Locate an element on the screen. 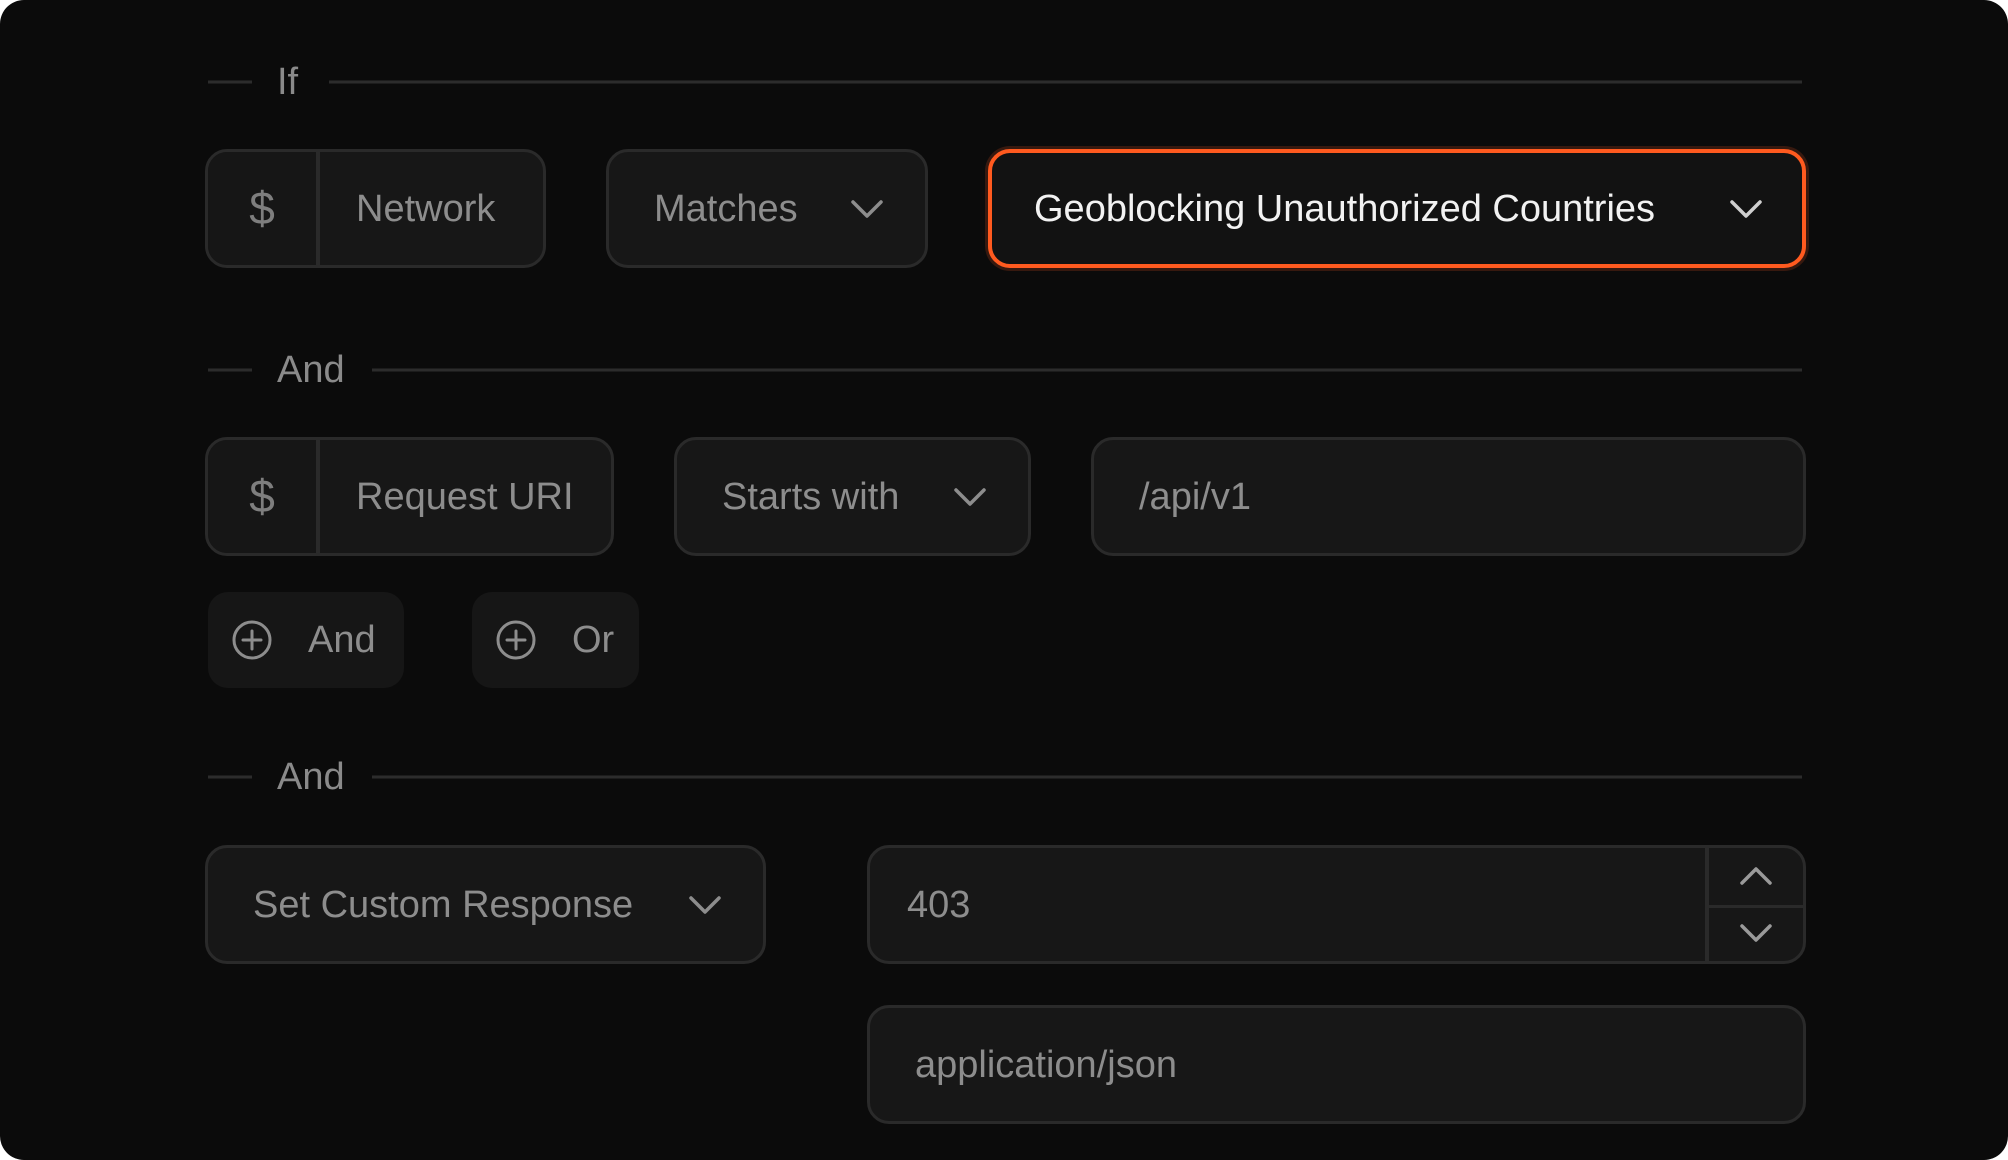 The image size is (2008, 1160). add-and-button: And is located at coordinates (306, 640).